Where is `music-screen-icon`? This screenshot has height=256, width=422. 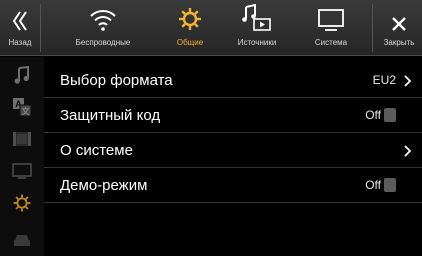
music-screen-icon is located at coordinates (257, 17).